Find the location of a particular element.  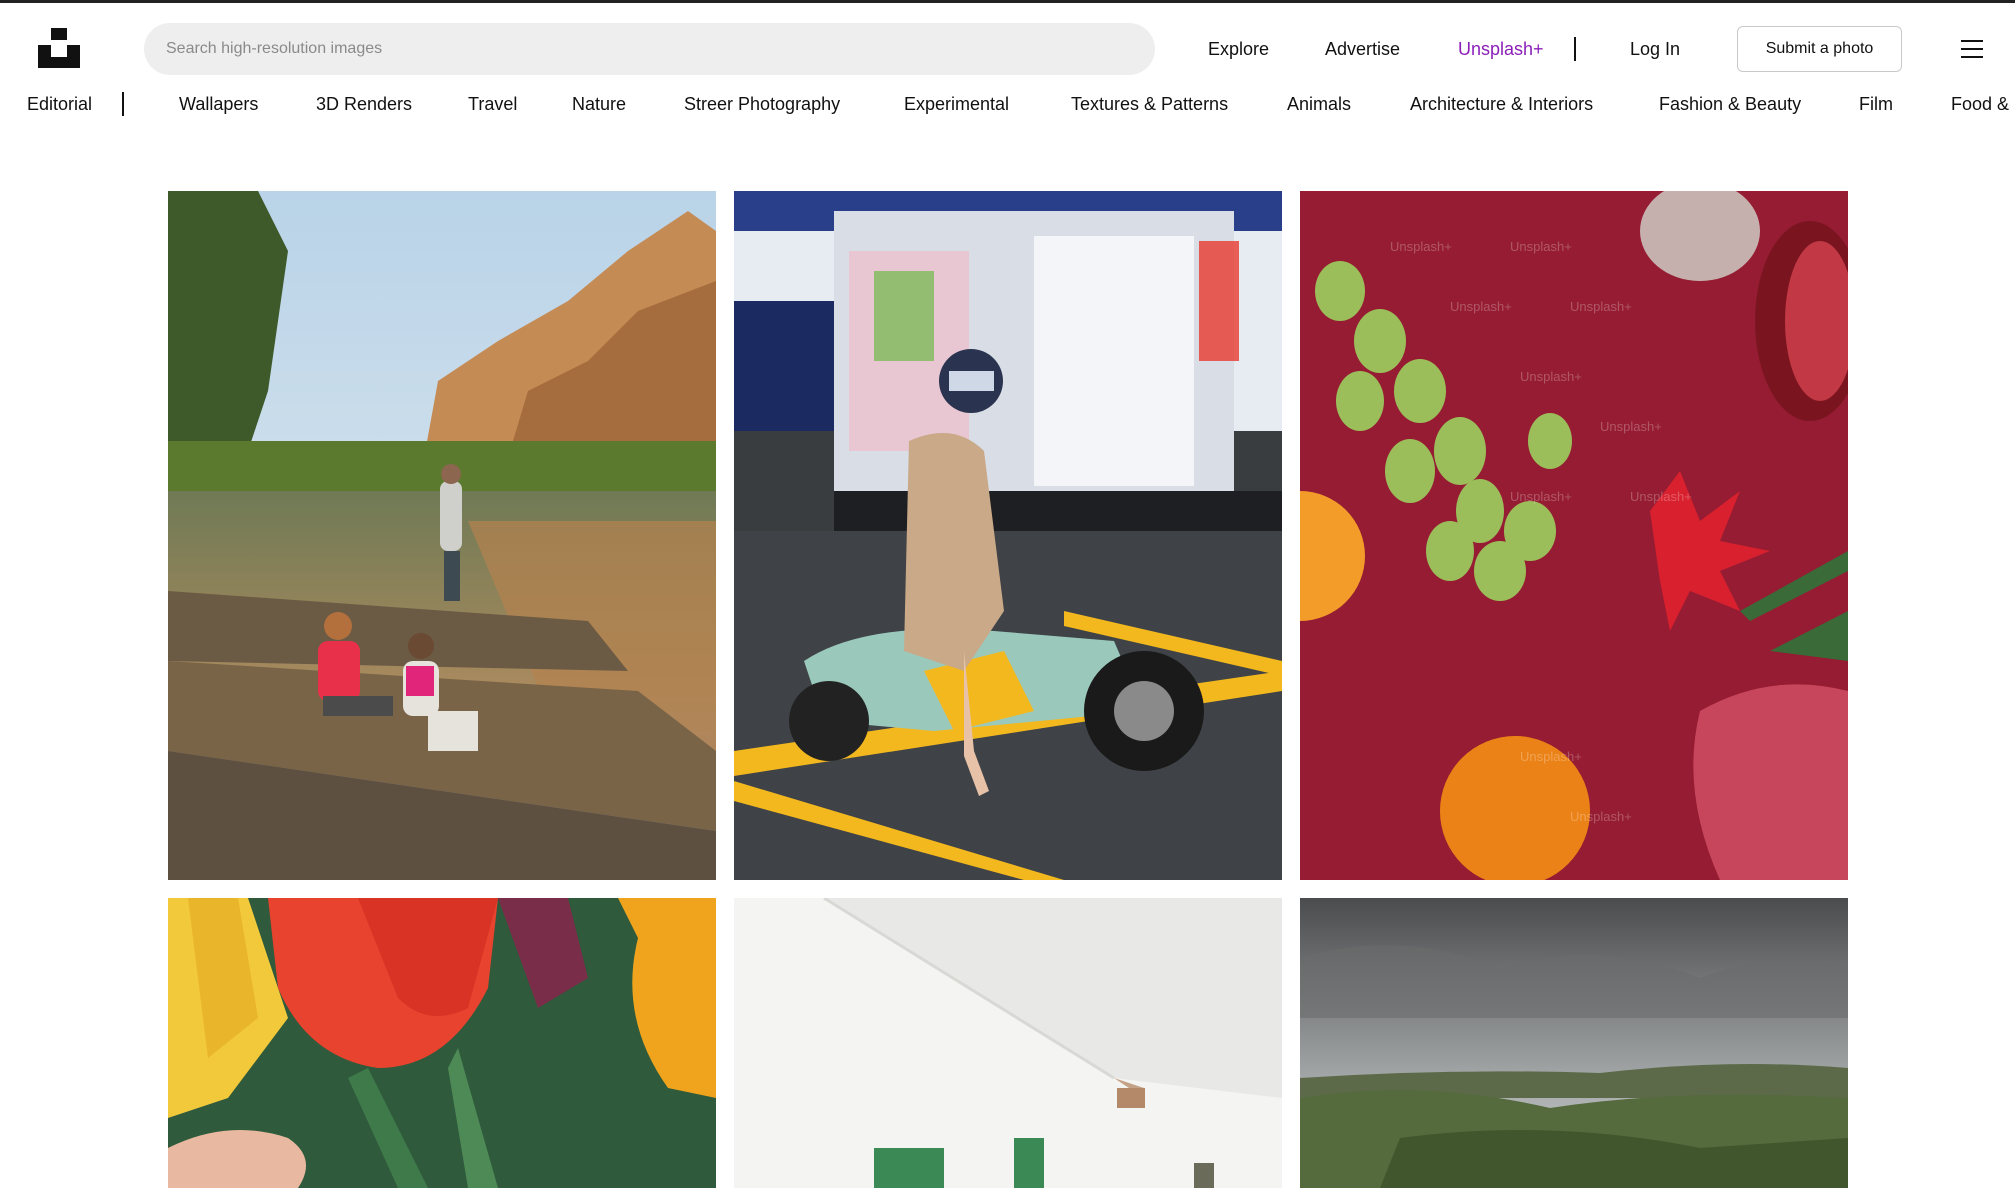

category-textures-patterns: Textures & Patterns is located at coordinates (1149, 104).